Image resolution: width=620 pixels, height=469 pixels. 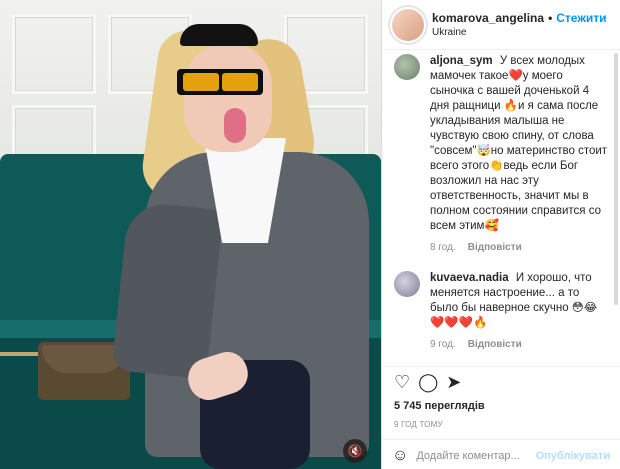 I want to click on comment-meta: 8 год. Відповісти, so click(x=520, y=247).